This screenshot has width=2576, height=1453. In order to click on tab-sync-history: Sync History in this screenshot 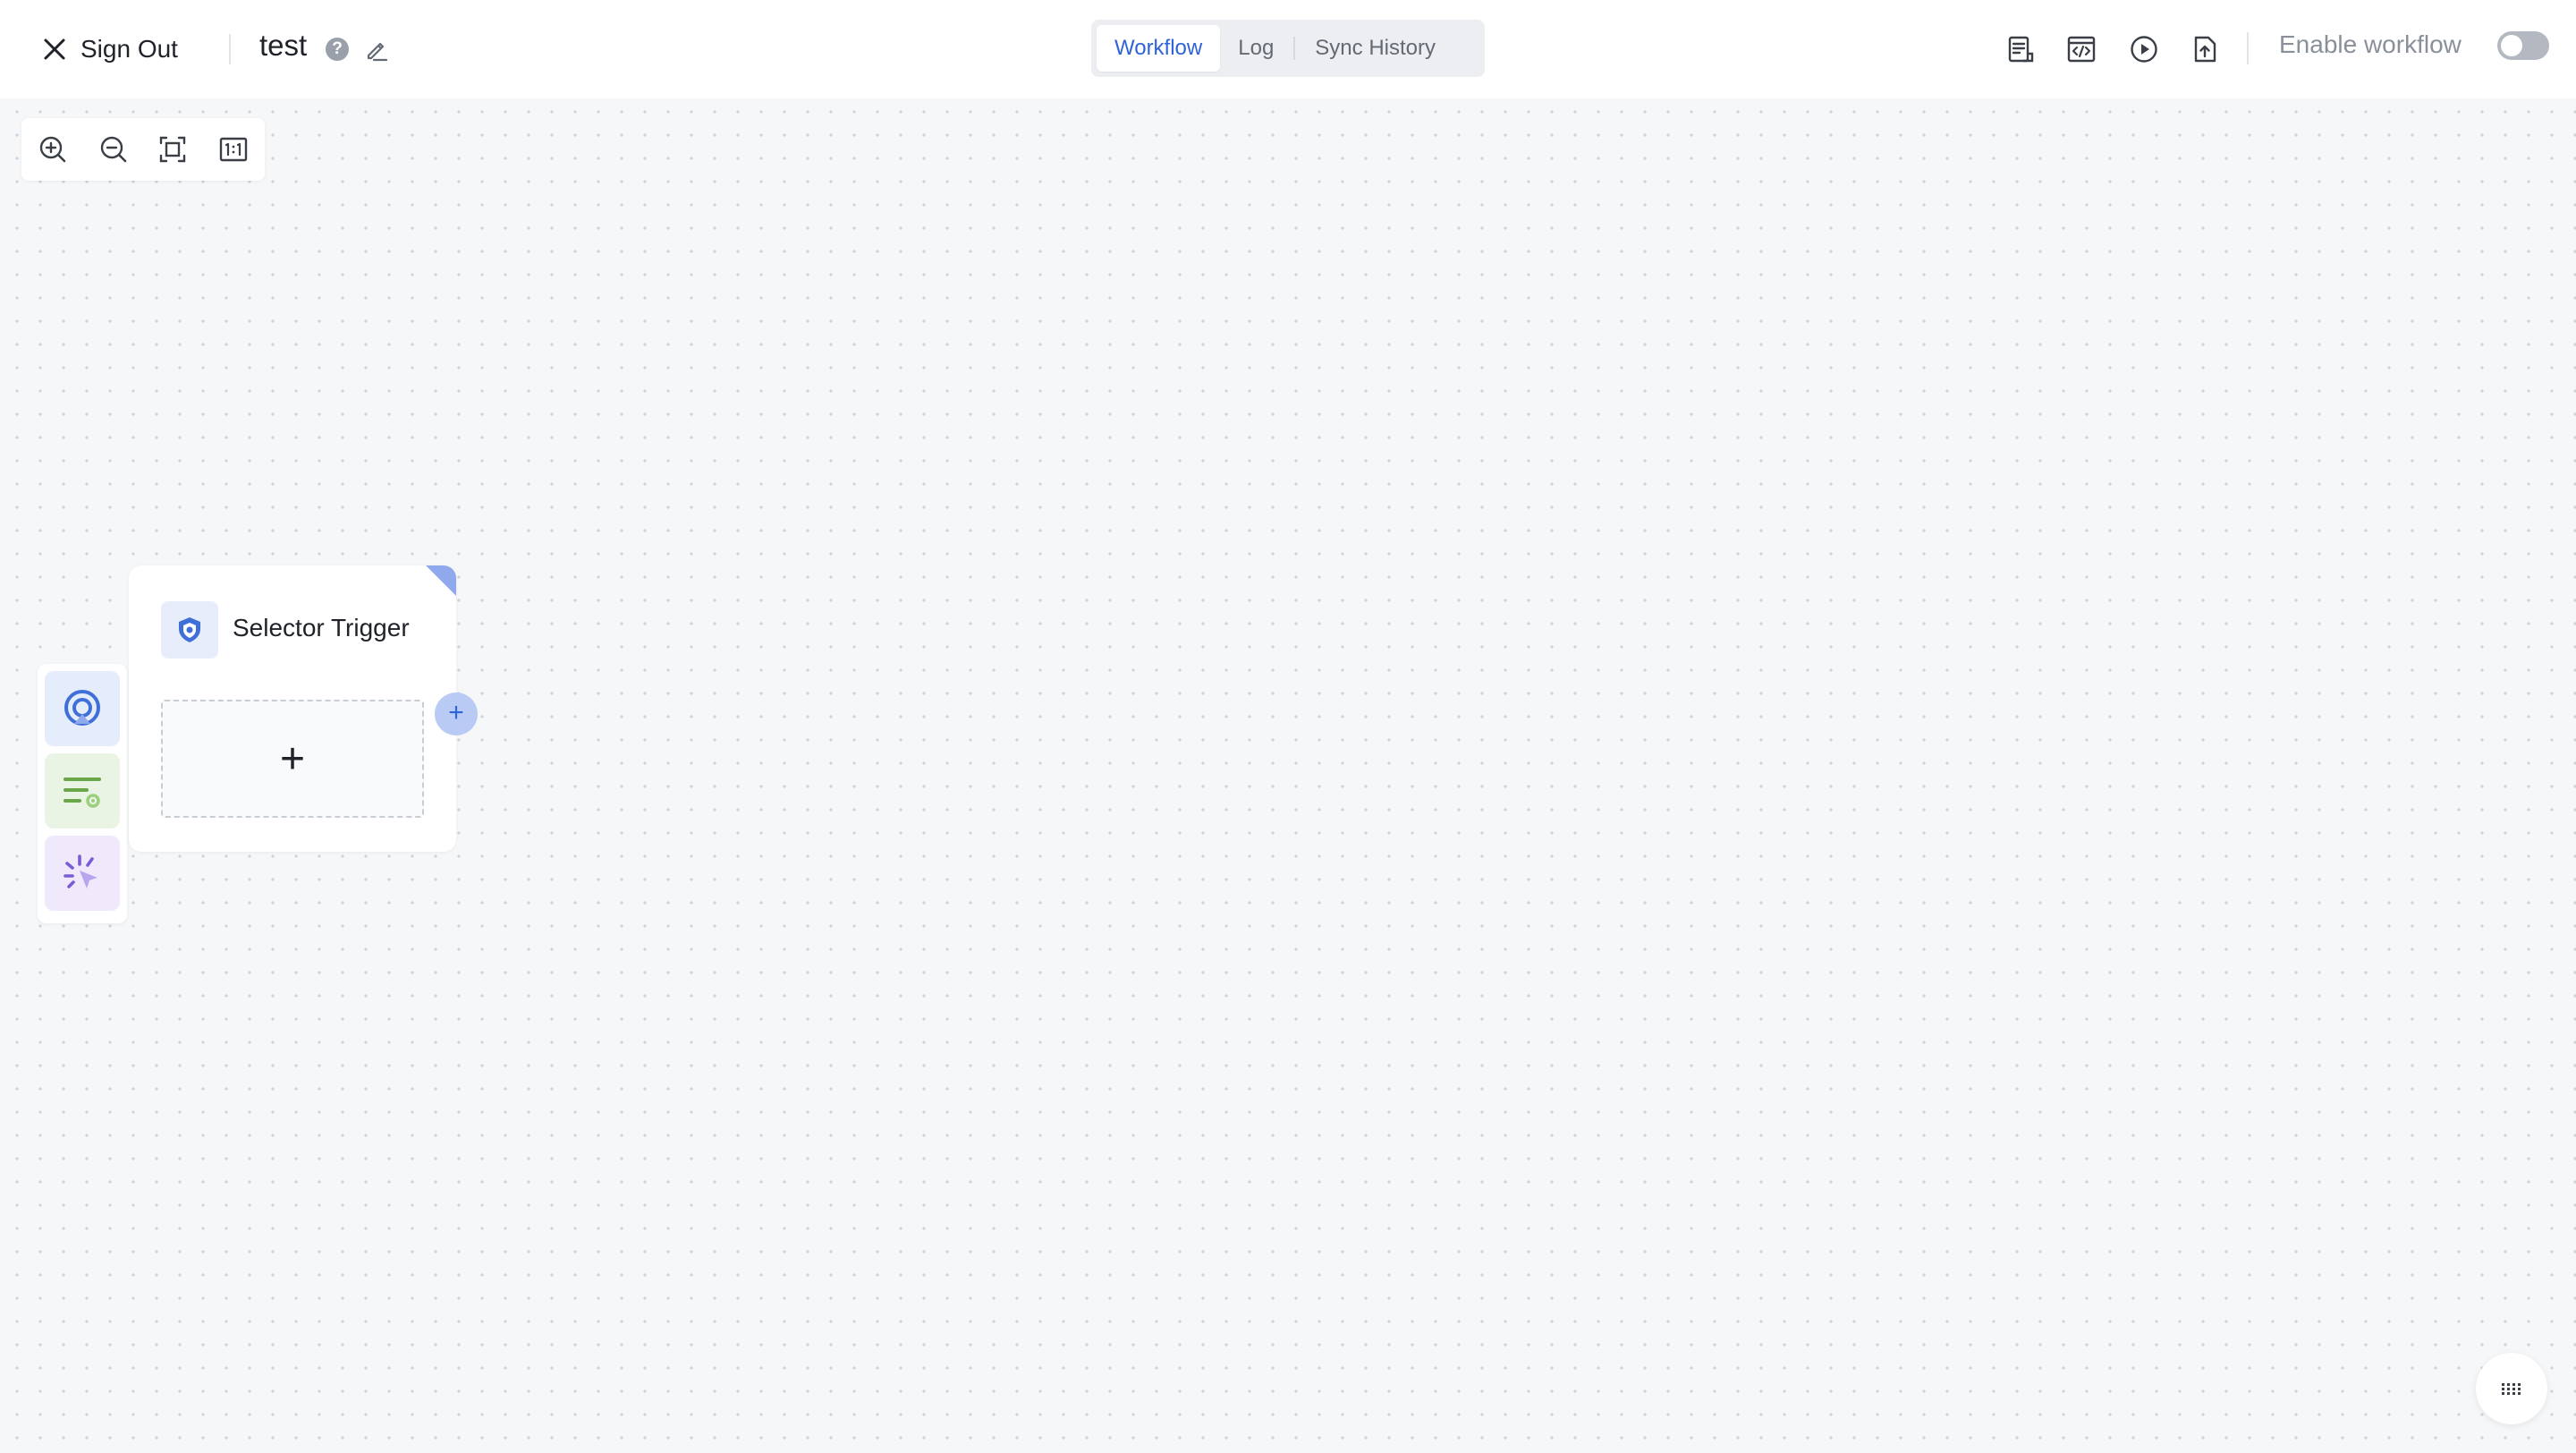, I will do `click(1375, 48)`.